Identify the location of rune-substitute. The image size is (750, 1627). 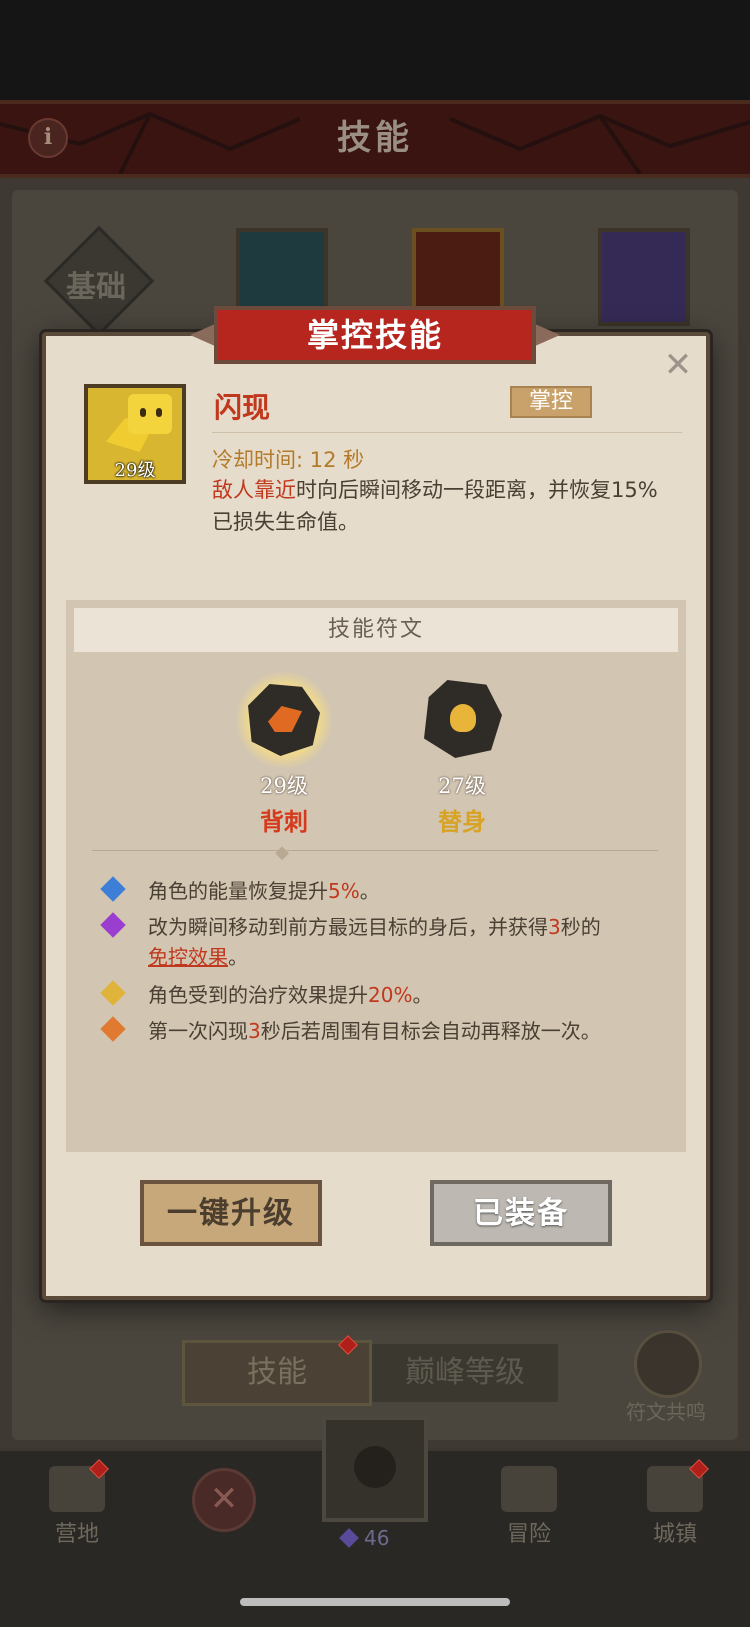
(462, 720).